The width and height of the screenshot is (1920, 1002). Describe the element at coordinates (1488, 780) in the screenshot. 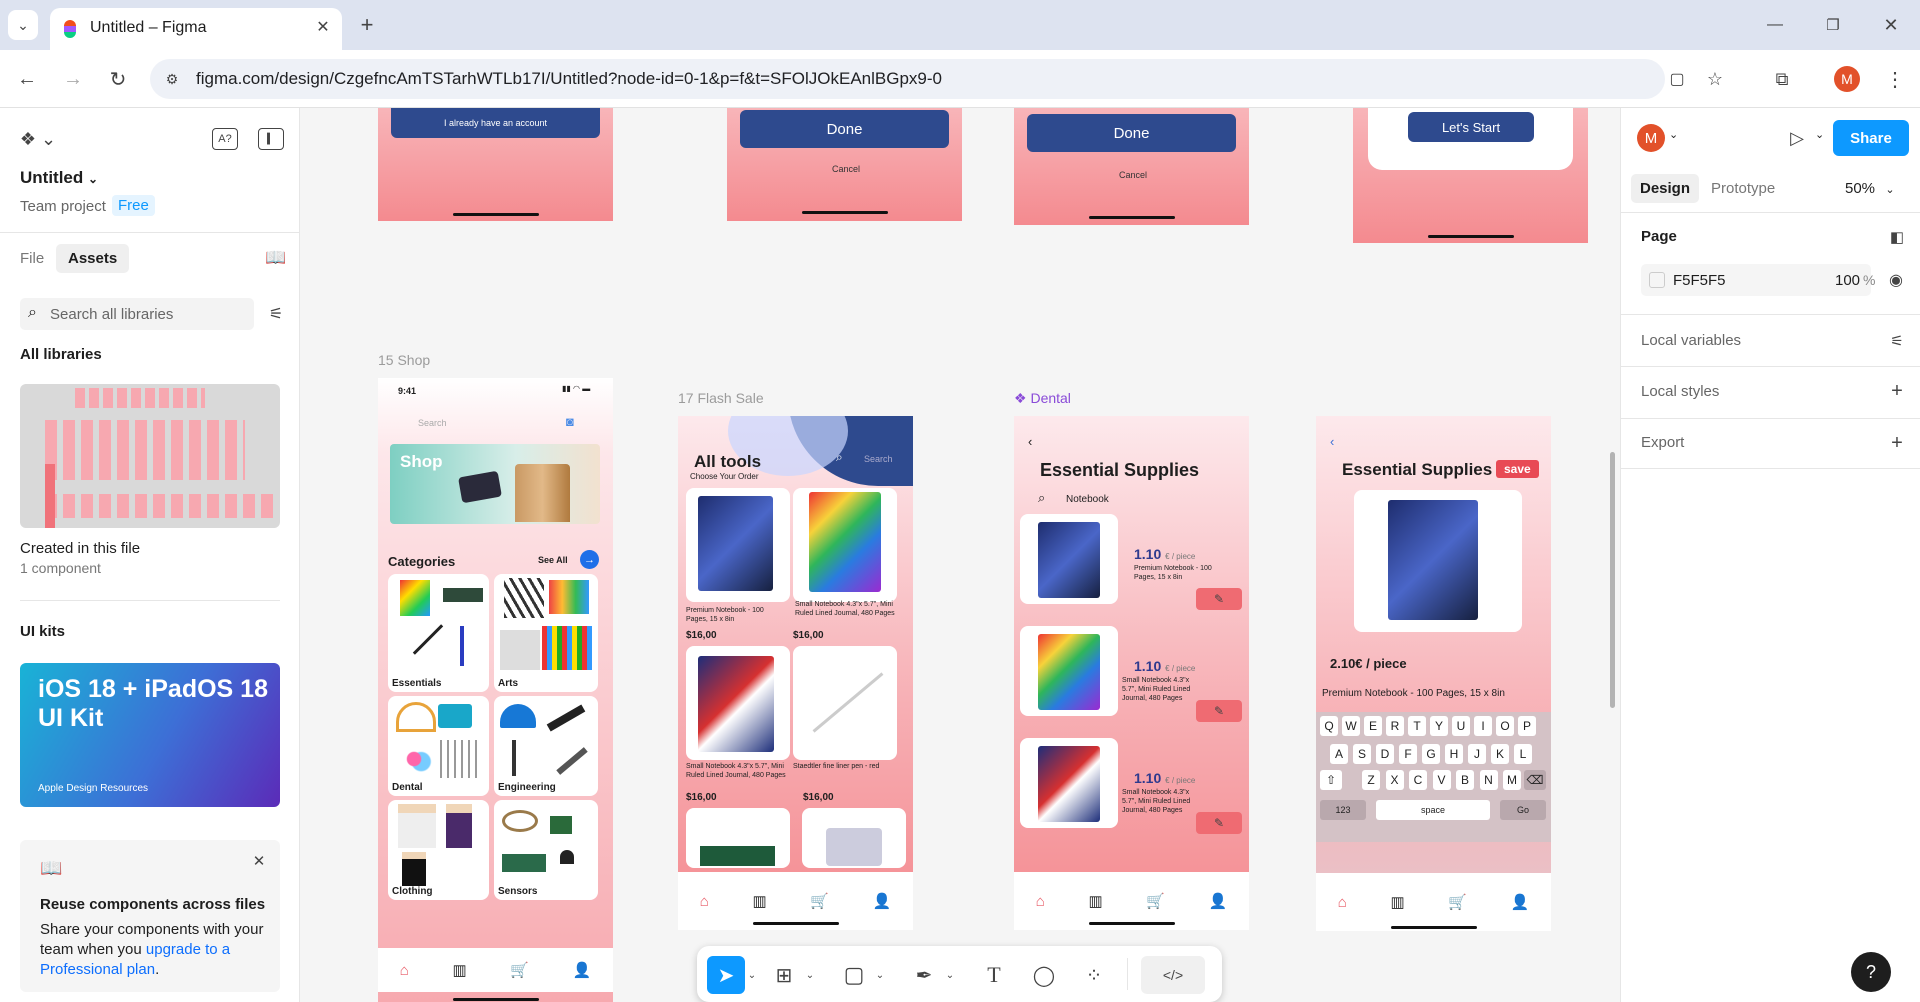

I see `key-n: N` at that location.